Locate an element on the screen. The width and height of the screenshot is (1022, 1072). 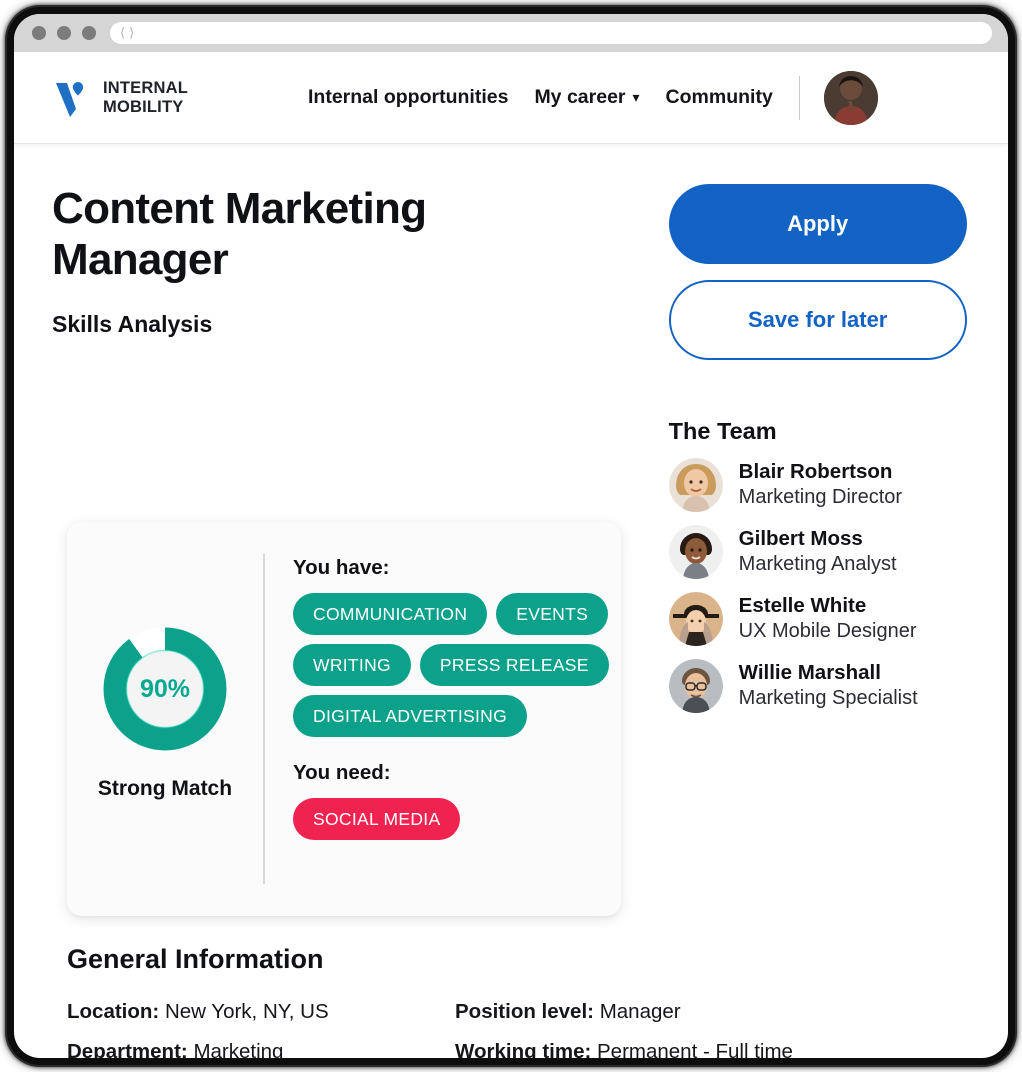
team-member-info: Gilbert Moss Marketing Analyst is located at coordinates (818, 552).